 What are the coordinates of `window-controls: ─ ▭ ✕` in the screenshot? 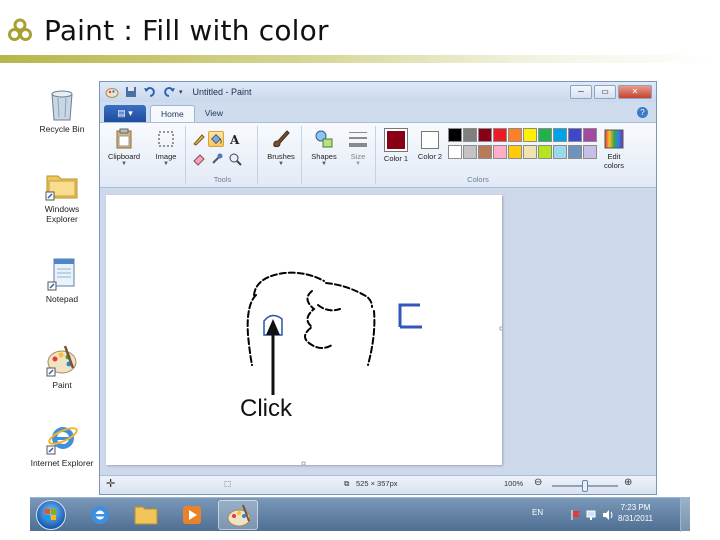 It's located at (611, 92).